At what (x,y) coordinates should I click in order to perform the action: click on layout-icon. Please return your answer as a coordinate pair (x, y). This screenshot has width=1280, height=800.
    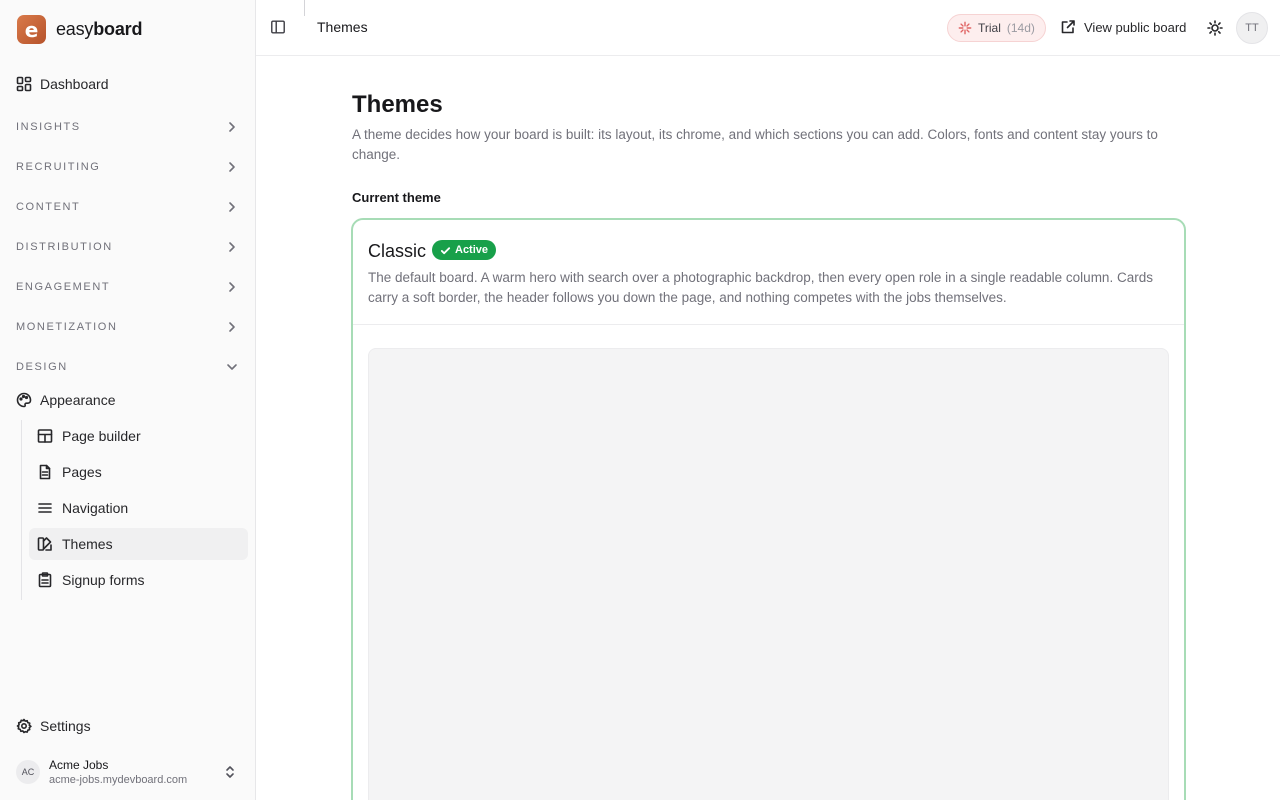
    Looking at the image, I should click on (45, 436).